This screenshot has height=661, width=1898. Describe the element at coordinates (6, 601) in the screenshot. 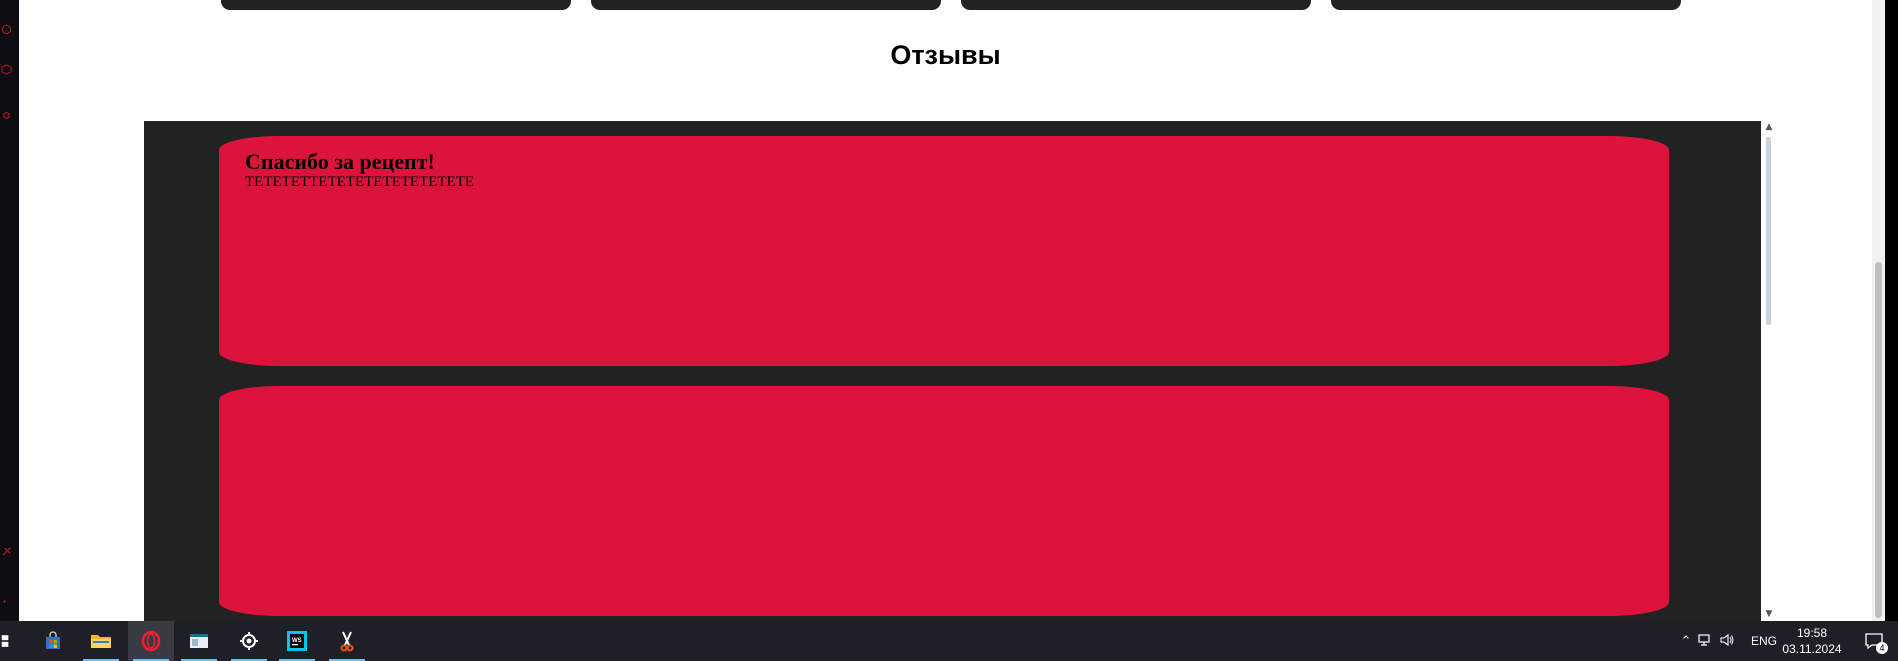

I see `more-dots-icon` at that location.